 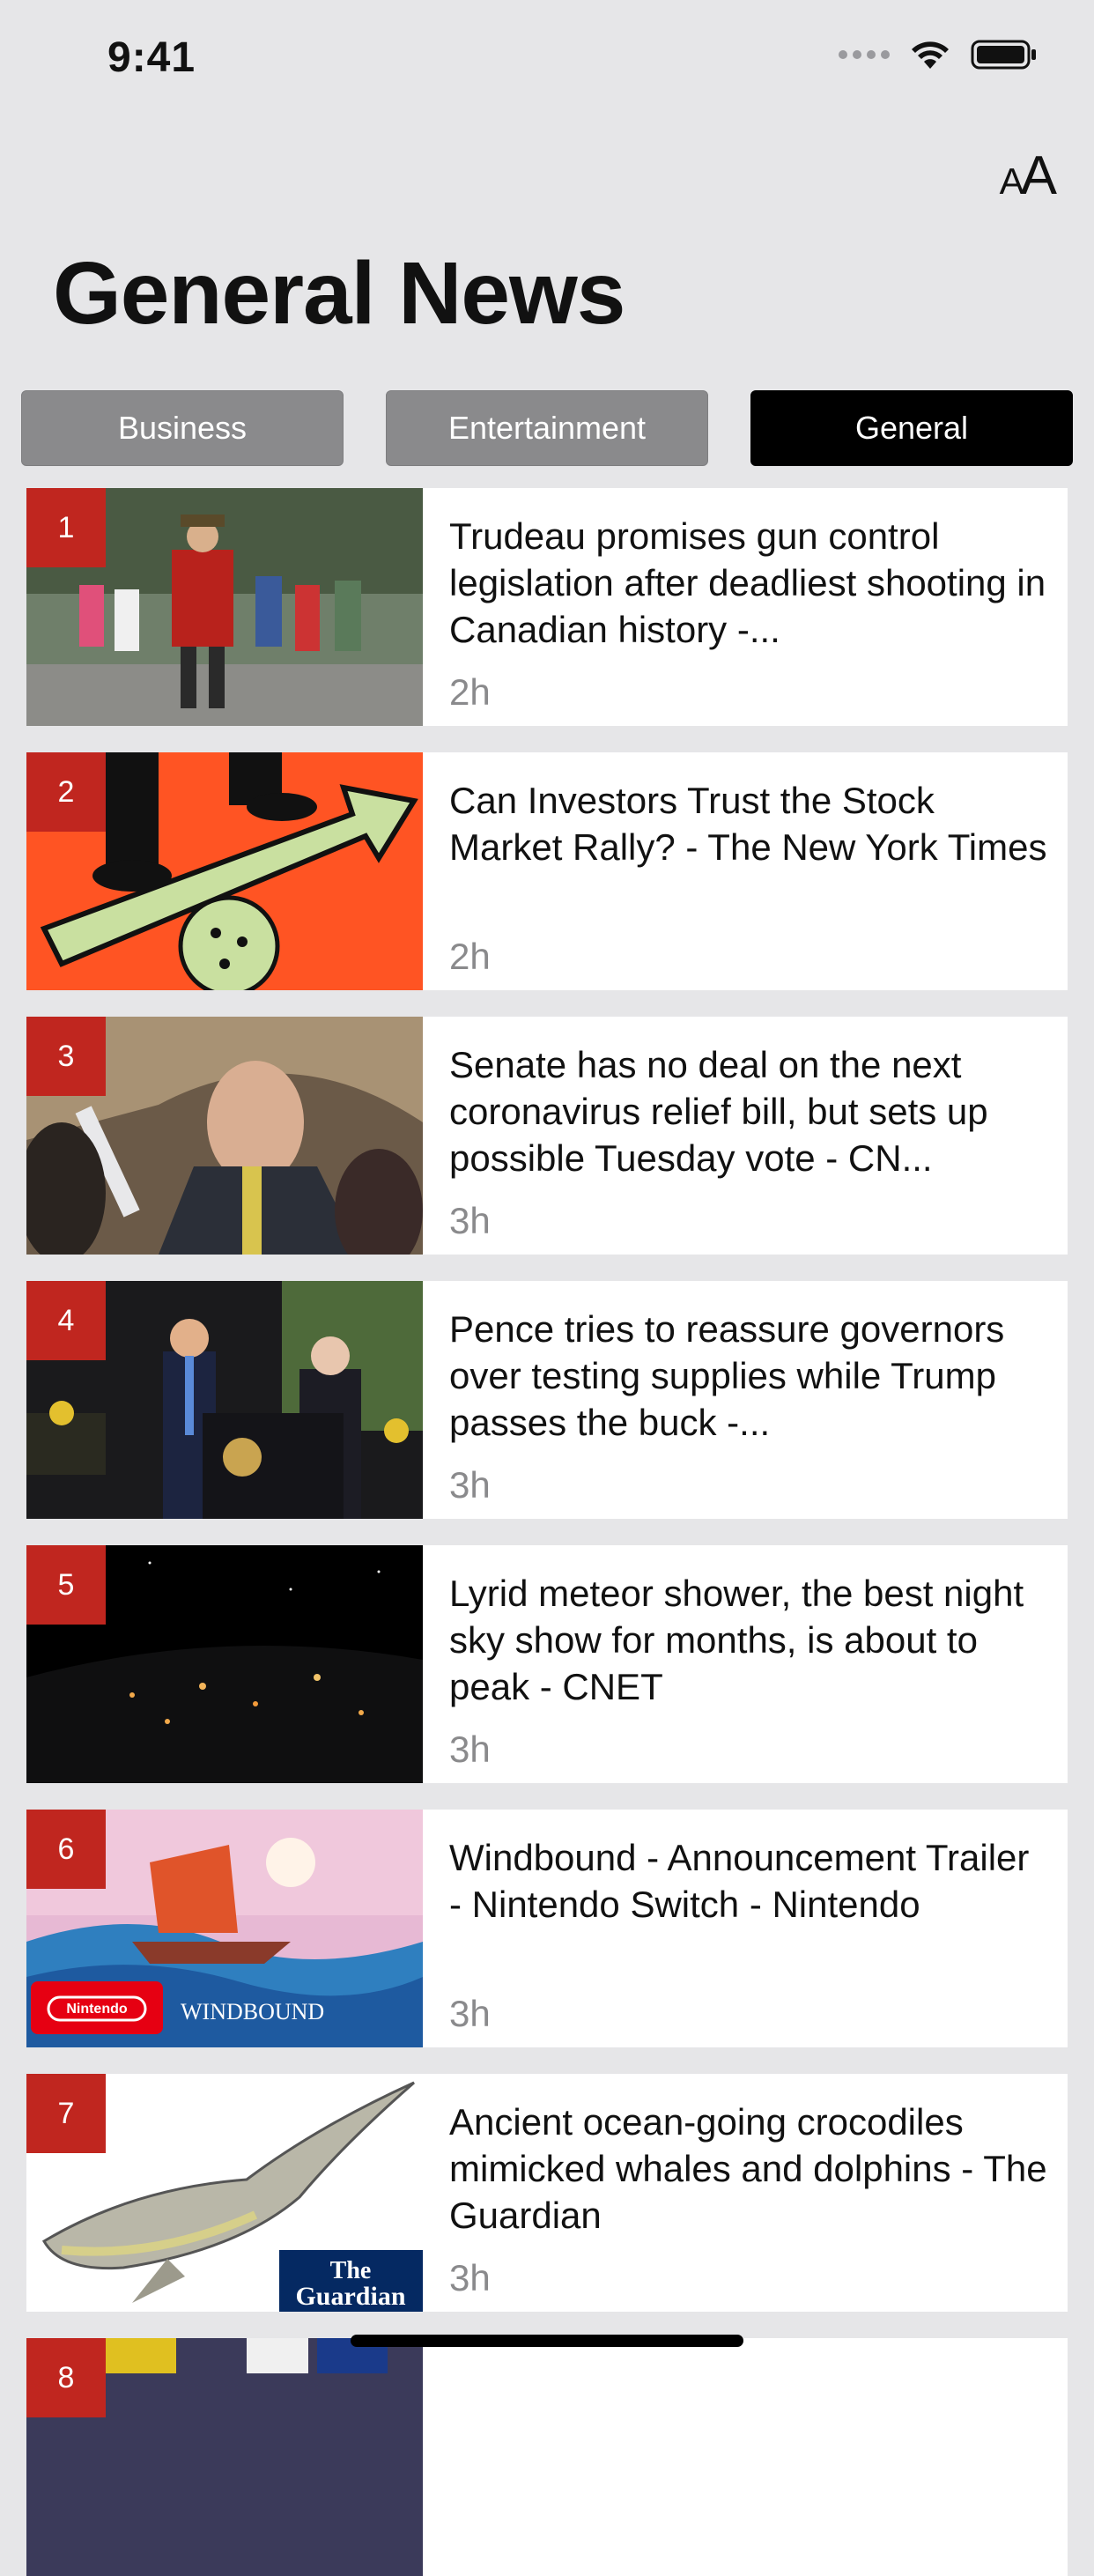 What do you see at coordinates (66, 1850) in the screenshot?
I see `rank-badge: 6` at bounding box center [66, 1850].